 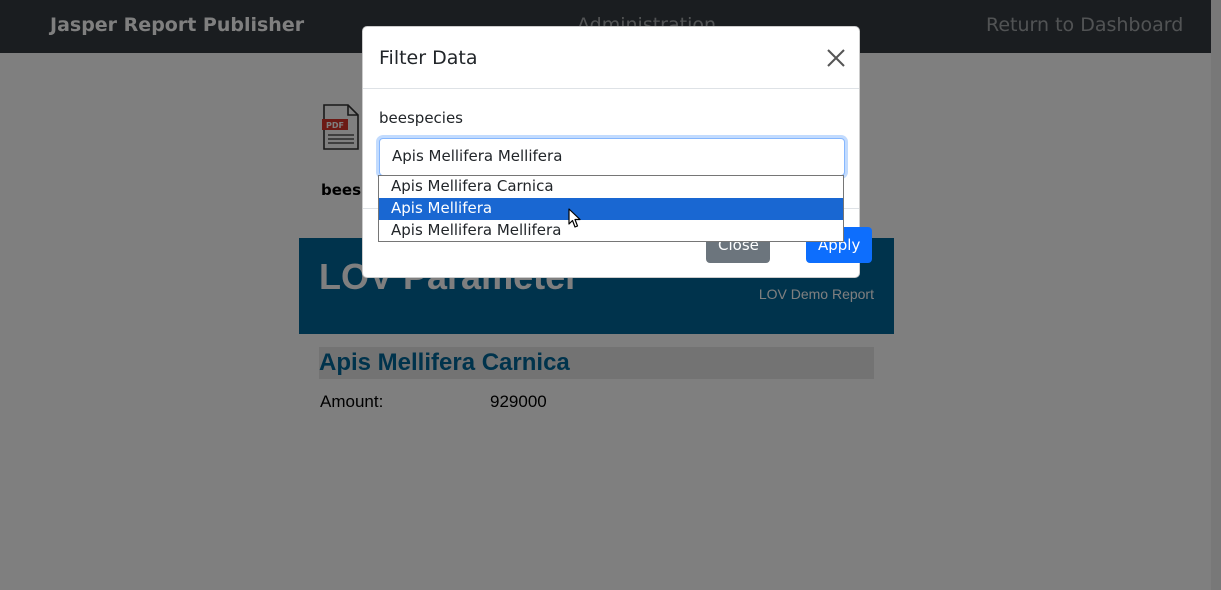 I want to click on modal-header: Filter Data, so click(x=611, y=58).